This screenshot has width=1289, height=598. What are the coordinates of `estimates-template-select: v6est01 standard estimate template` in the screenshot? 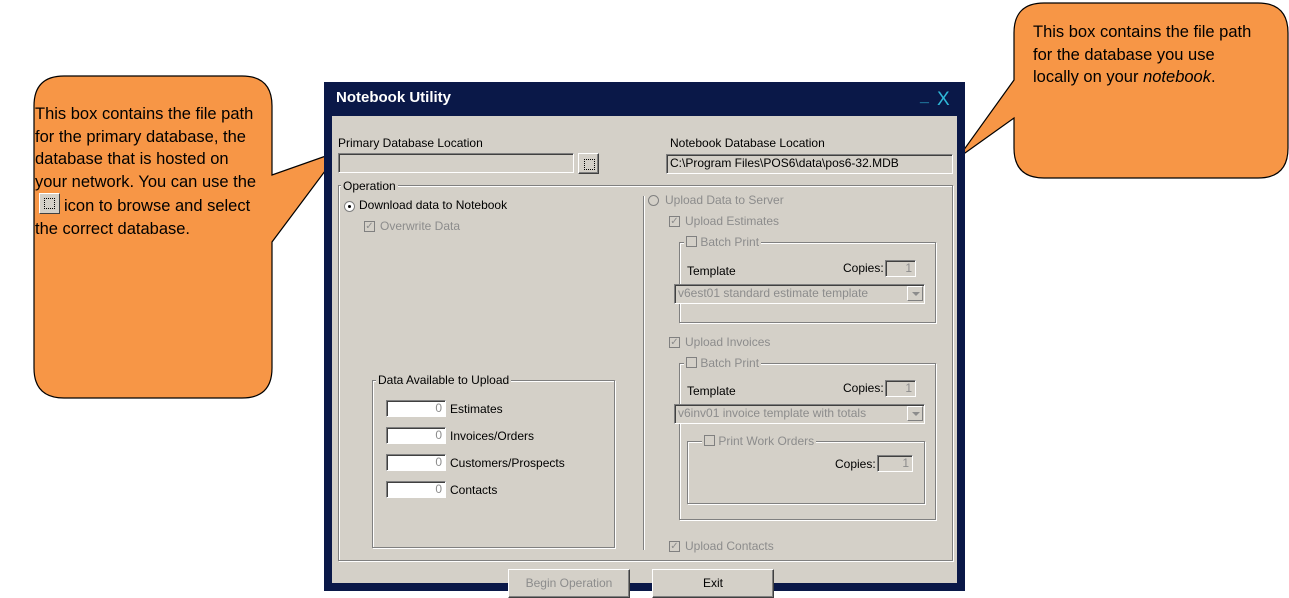 It's located at (799, 294).